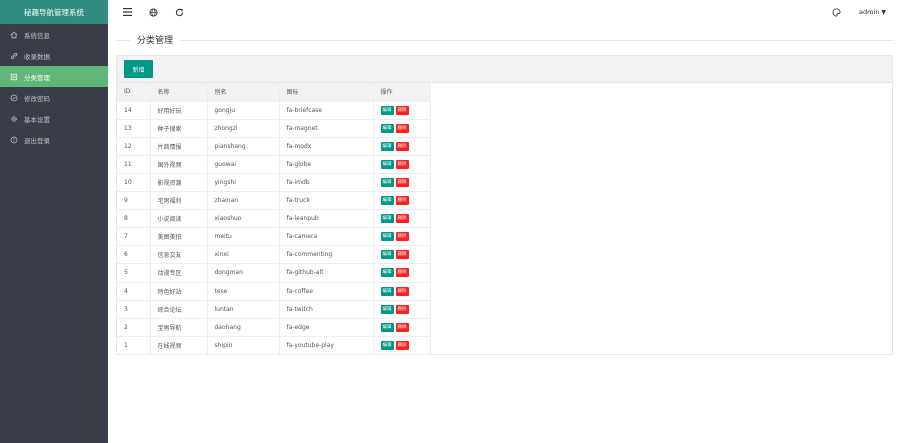 This screenshot has height=443, width=900. What do you see at coordinates (37, 35) in the screenshot?
I see `sidebar-item-label: 系统信息` at bounding box center [37, 35].